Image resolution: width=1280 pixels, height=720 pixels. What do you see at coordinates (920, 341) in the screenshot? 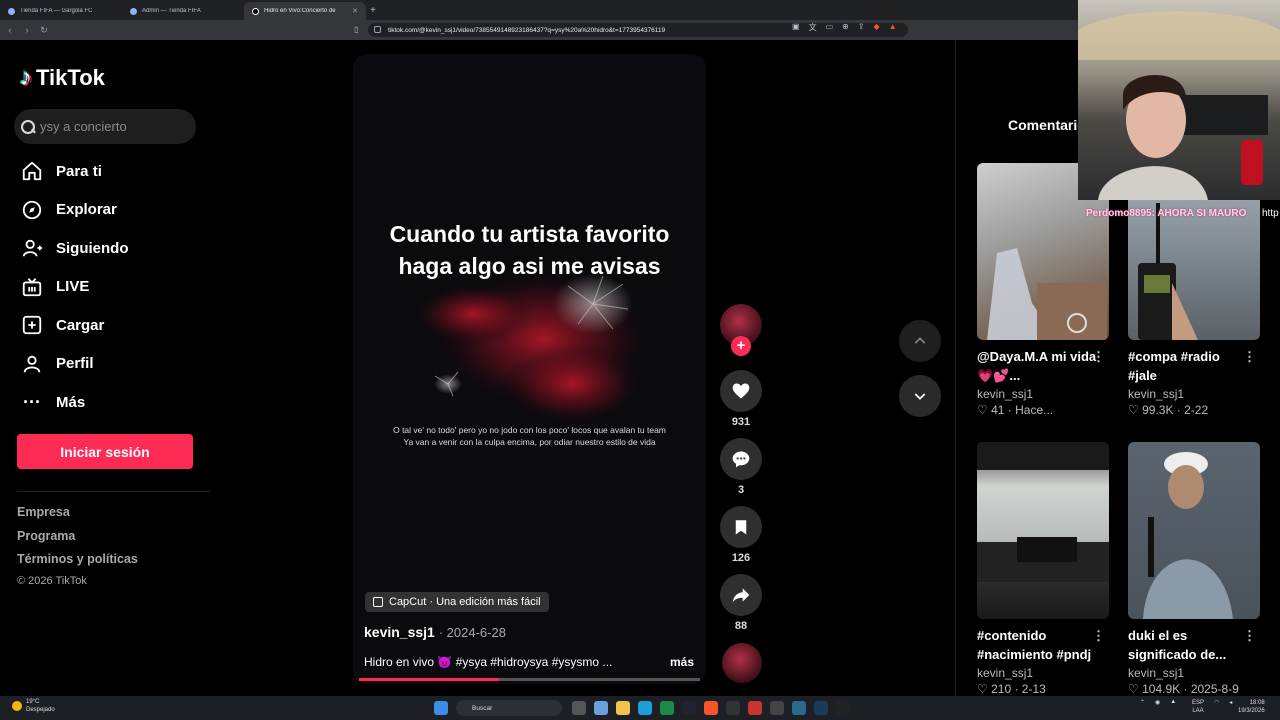
I see `previous-video-button` at bounding box center [920, 341].